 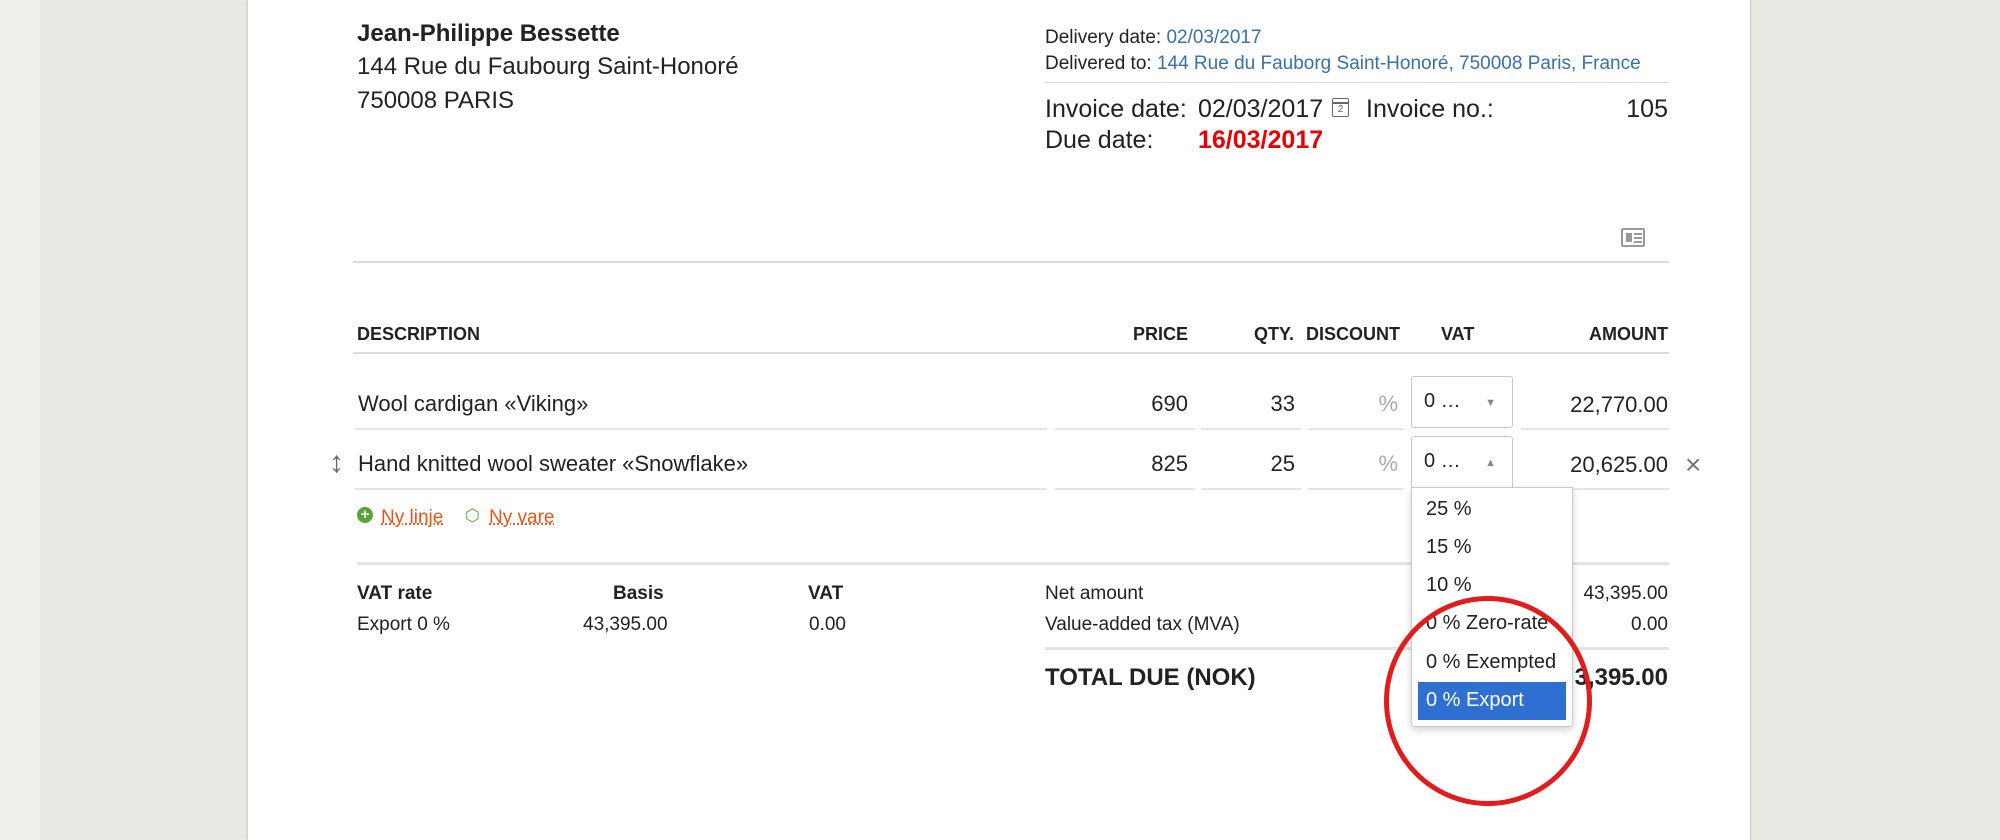 I want to click on row1-qty: 33, so click(x=1251, y=404).